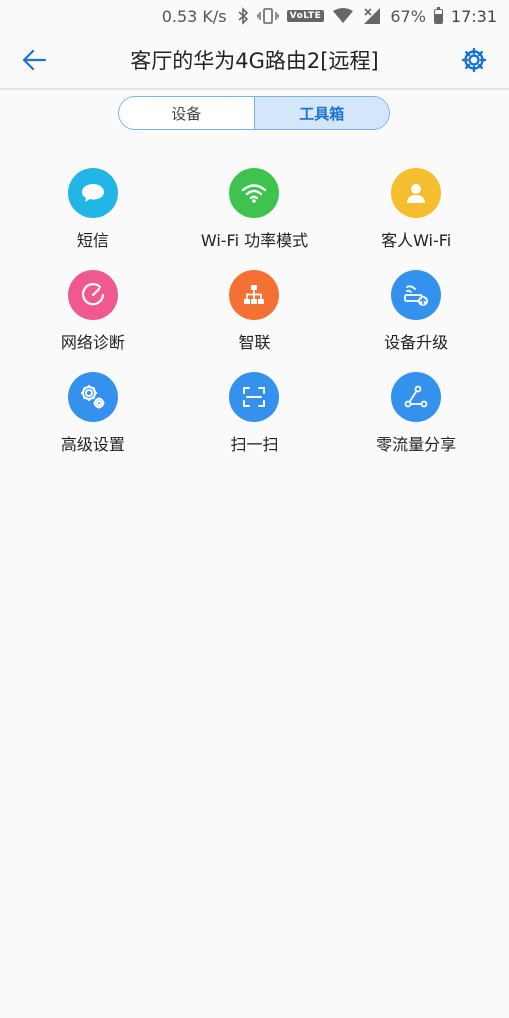 The height and width of the screenshot is (1018, 509). I want to click on tool-label: 零流量分享, so click(416, 444).